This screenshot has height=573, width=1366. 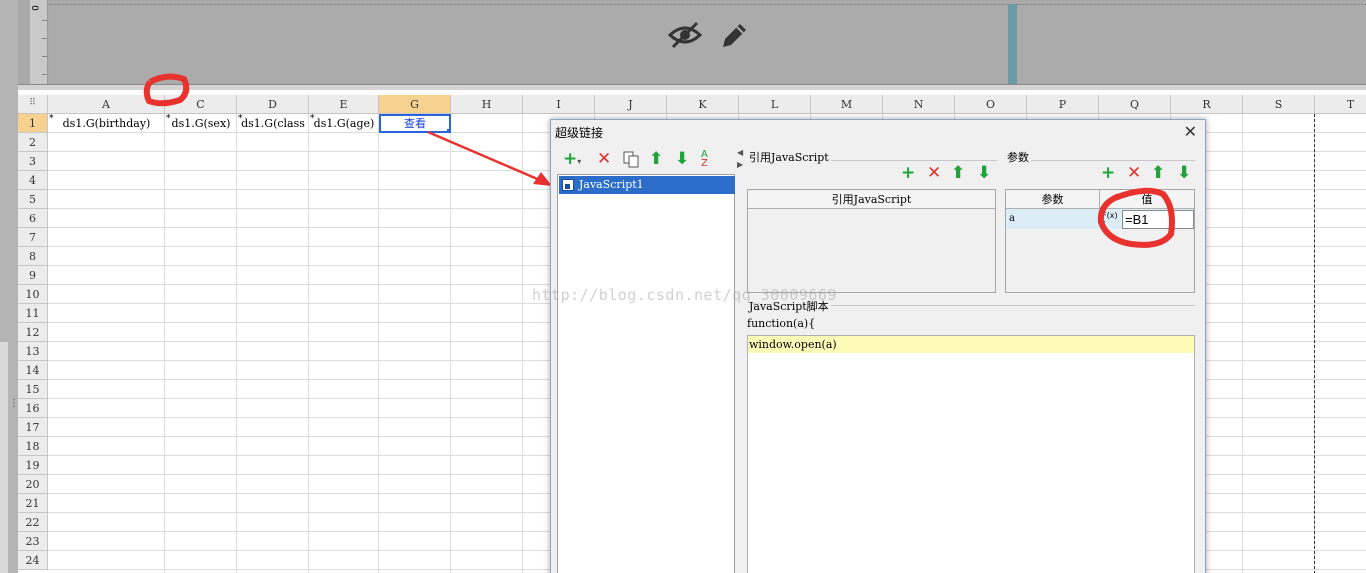 I want to click on column-header-j: J, so click(x=631, y=104).